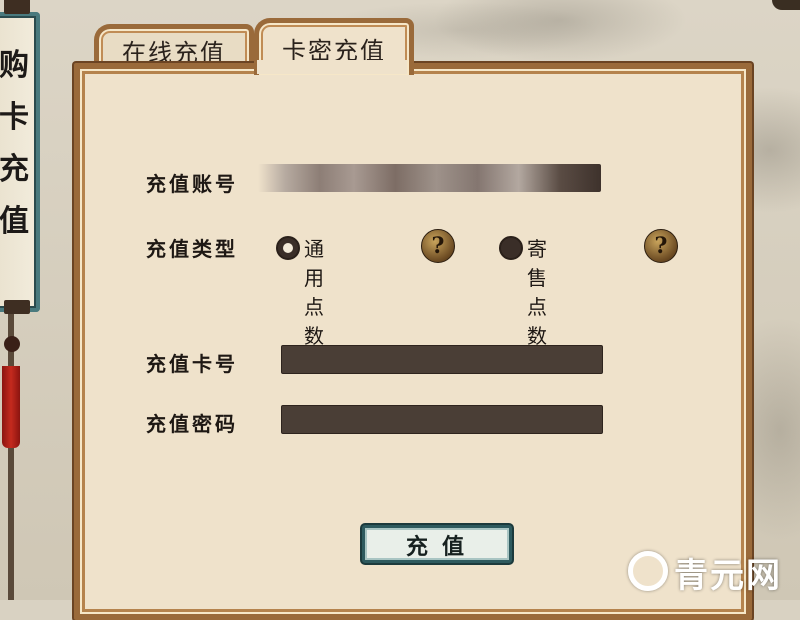  I want to click on help-icon-general: ?, so click(438, 246).